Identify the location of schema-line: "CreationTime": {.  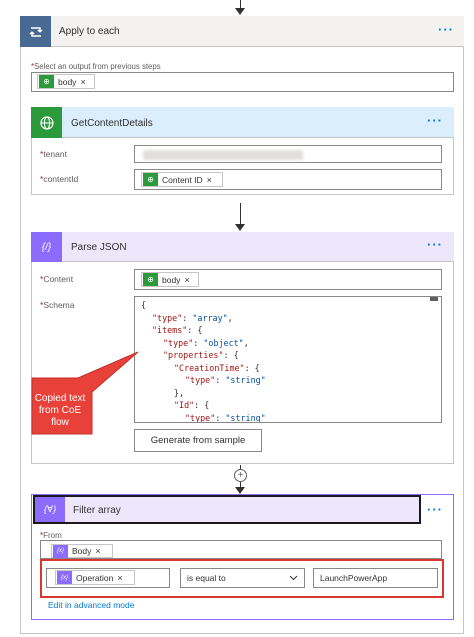
(217, 367).